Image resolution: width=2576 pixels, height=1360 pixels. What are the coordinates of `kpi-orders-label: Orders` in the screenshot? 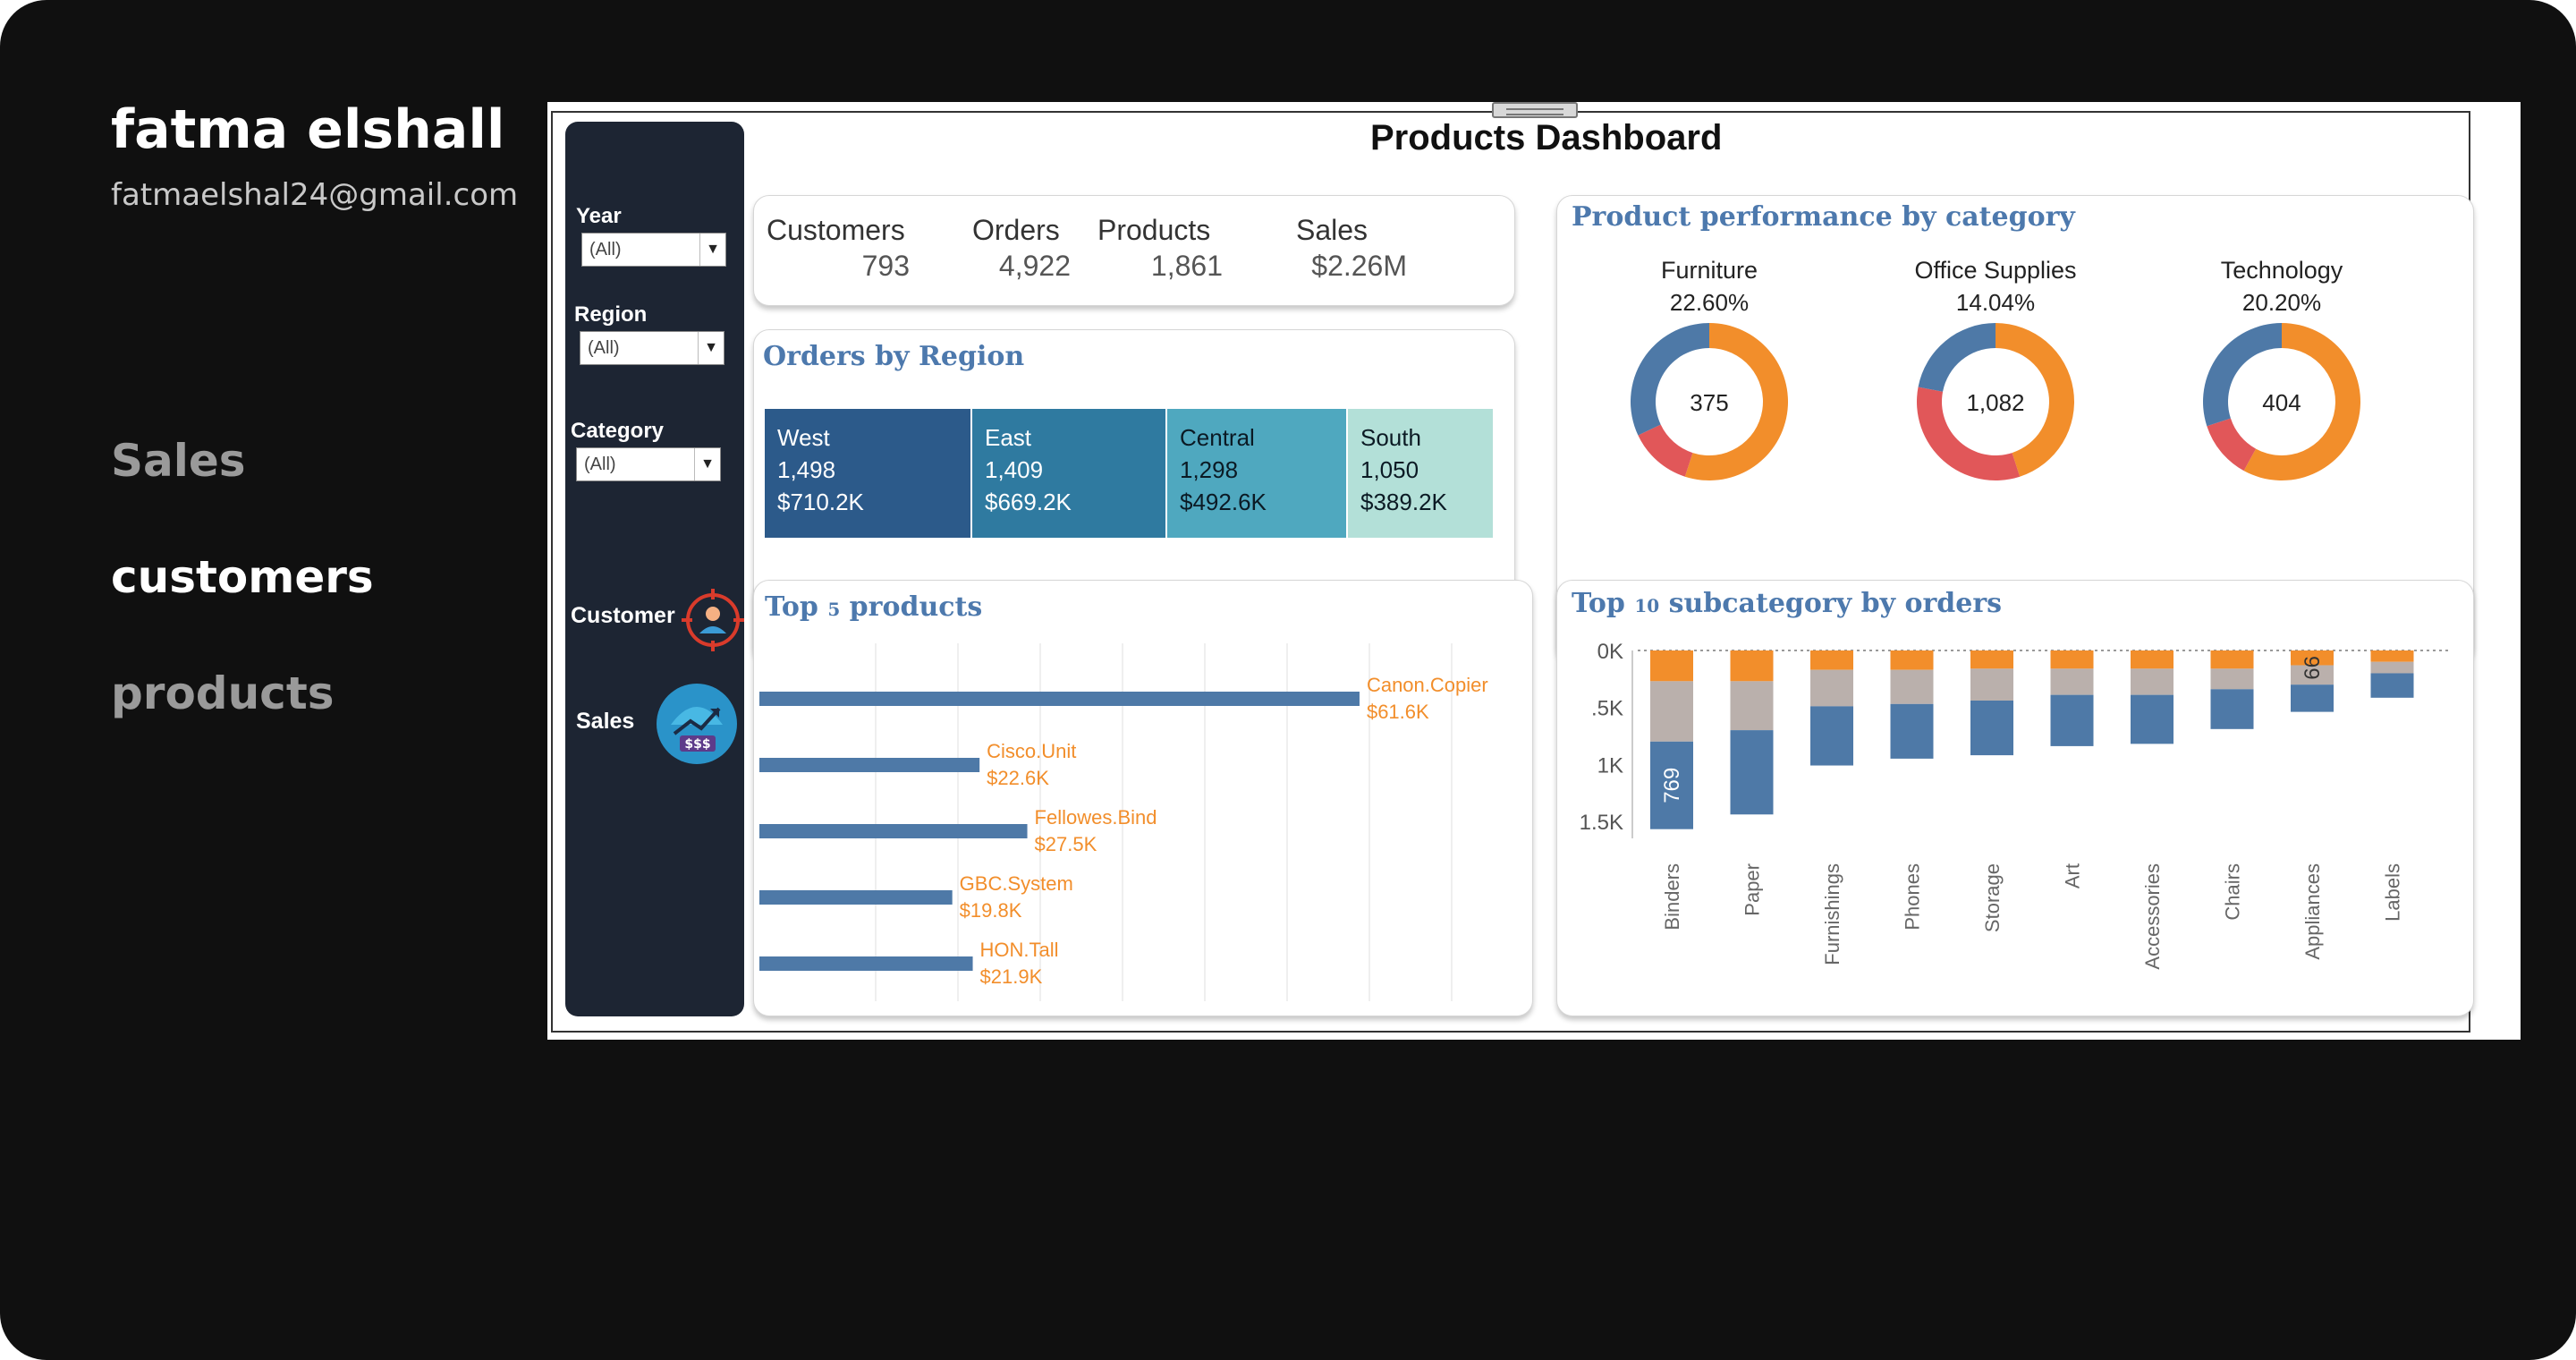 It's located at (1016, 230).